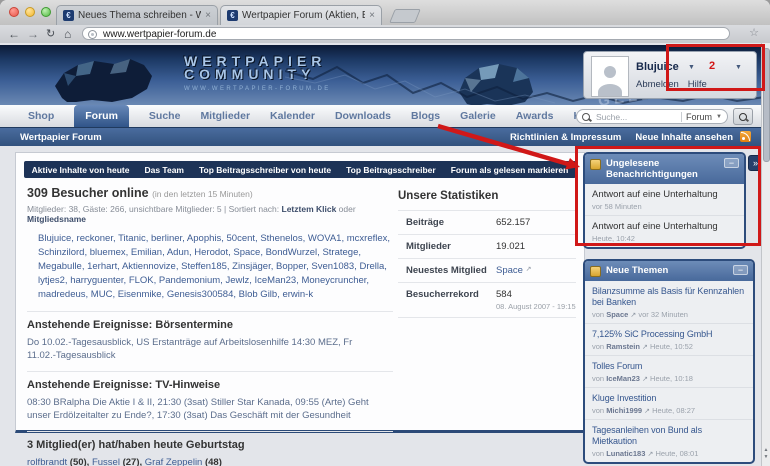  What do you see at coordinates (265, 170) in the screenshot?
I see `subnav-top-posters-today-link: Top Beitragsschreiber von heute` at bounding box center [265, 170].